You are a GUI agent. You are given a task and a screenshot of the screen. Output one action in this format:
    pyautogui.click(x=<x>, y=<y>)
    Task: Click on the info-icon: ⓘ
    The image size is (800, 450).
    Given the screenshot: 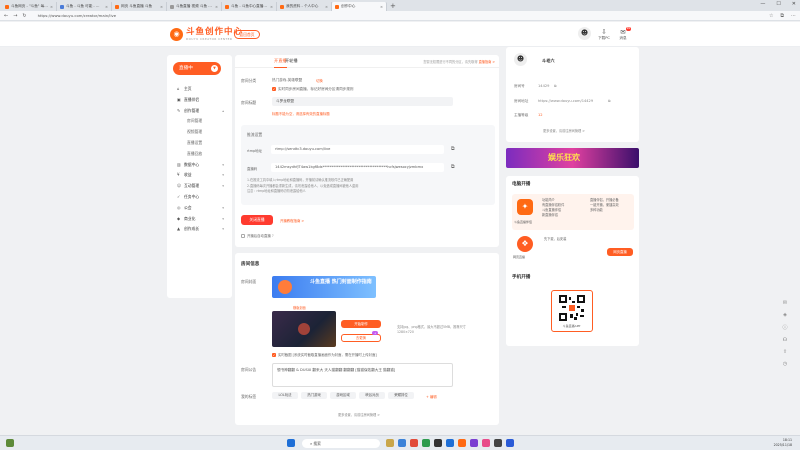 What is the action you would take?
    pyautogui.click(x=784, y=327)
    